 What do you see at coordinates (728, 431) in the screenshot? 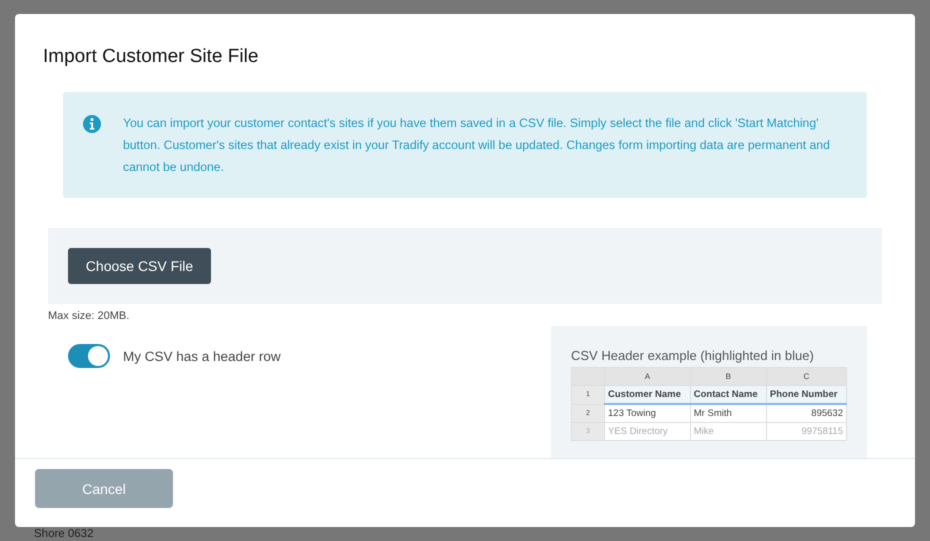
I see `table-cell: Mike` at bounding box center [728, 431].